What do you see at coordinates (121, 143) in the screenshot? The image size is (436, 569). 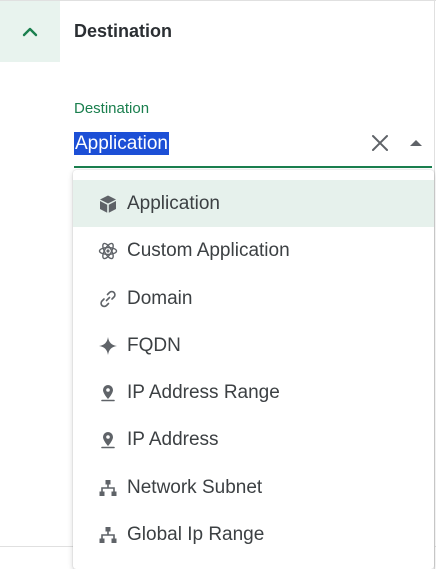 I see `selected-value-text: Application` at bounding box center [121, 143].